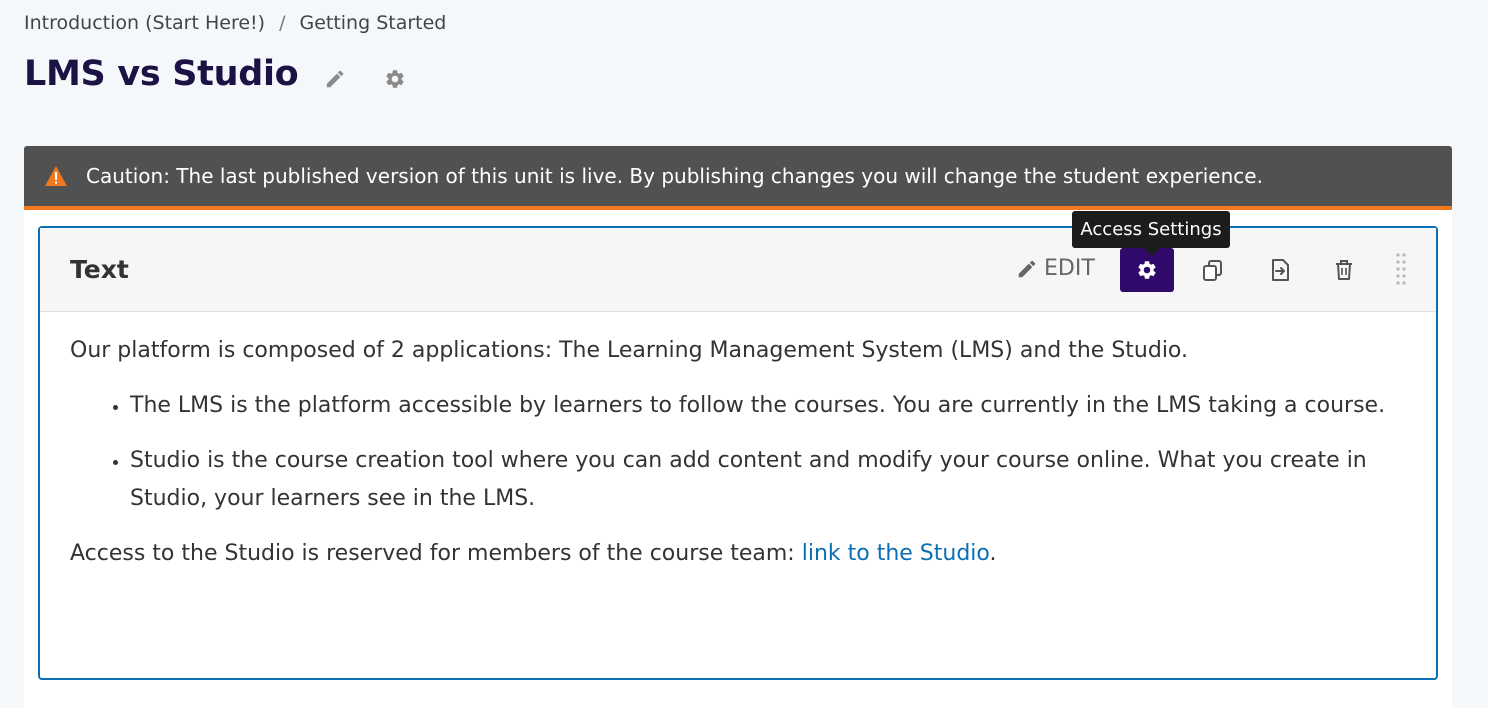 This screenshot has width=1488, height=708. I want to click on move-icon, so click(1280, 270).